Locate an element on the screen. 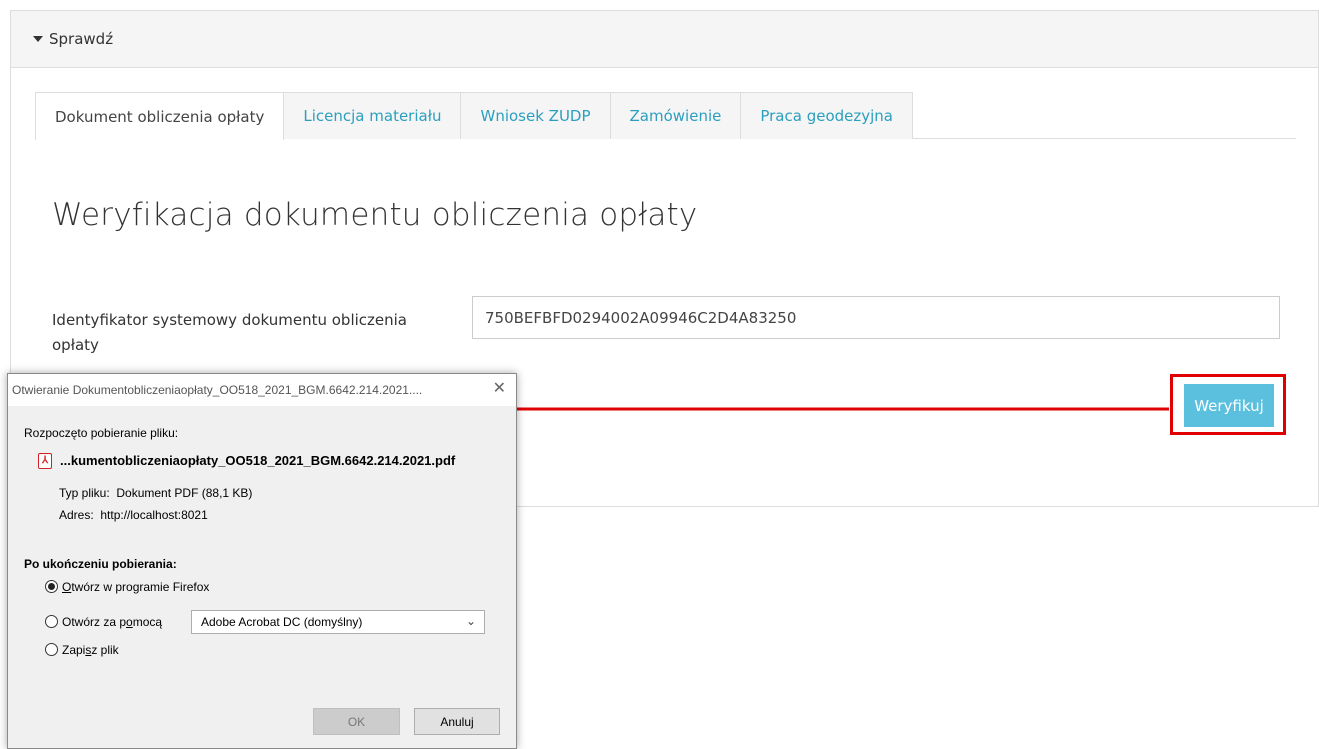  radio-save-file is located at coordinates (51, 649).